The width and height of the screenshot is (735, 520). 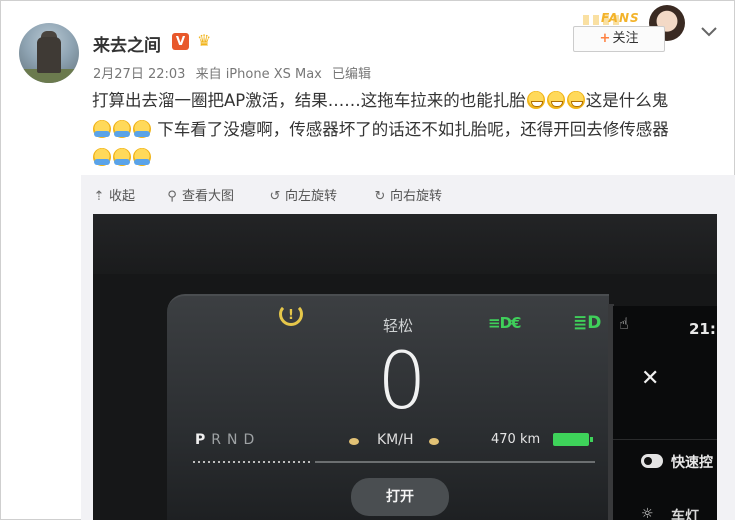 I want to click on view-large-label: 查看大图, so click(x=208, y=196).